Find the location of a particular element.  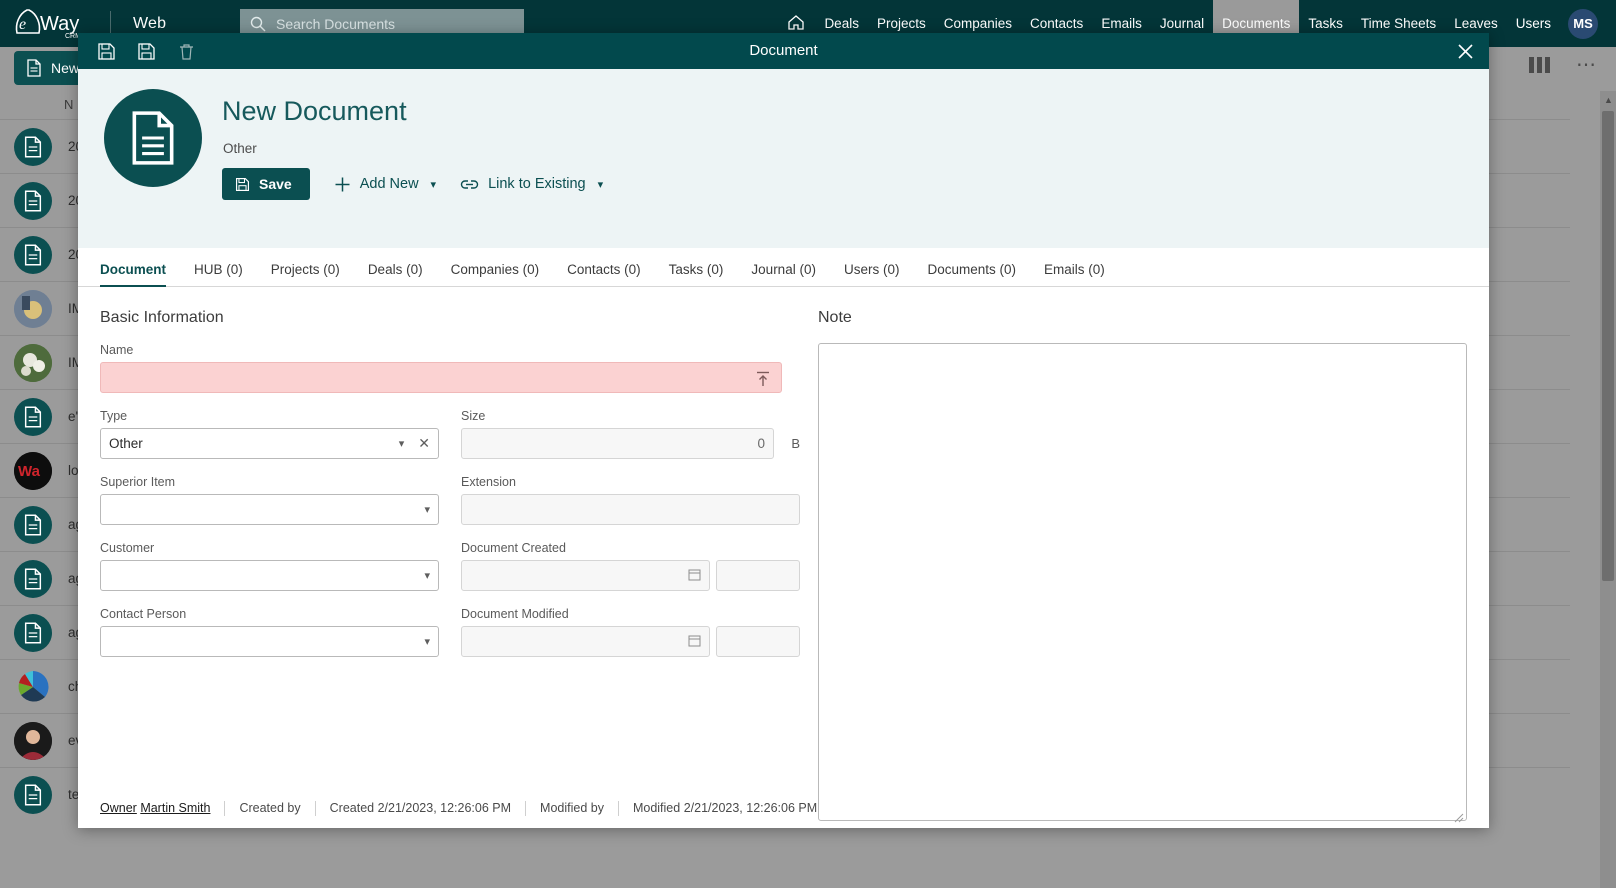

type-value: Other is located at coordinates (126, 443).